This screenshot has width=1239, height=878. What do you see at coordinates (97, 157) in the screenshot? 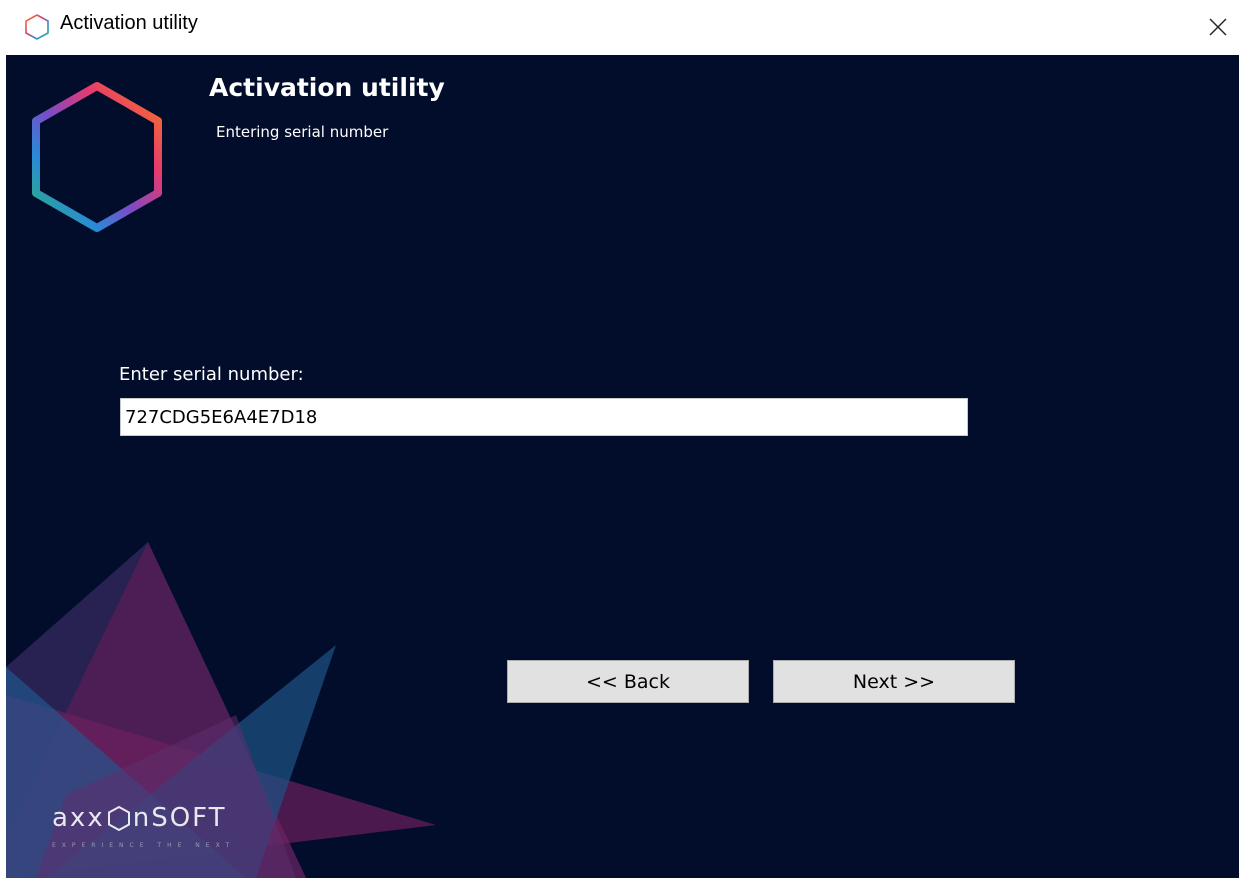
I see `gradient-hexagon-logo` at bounding box center [97, 157].